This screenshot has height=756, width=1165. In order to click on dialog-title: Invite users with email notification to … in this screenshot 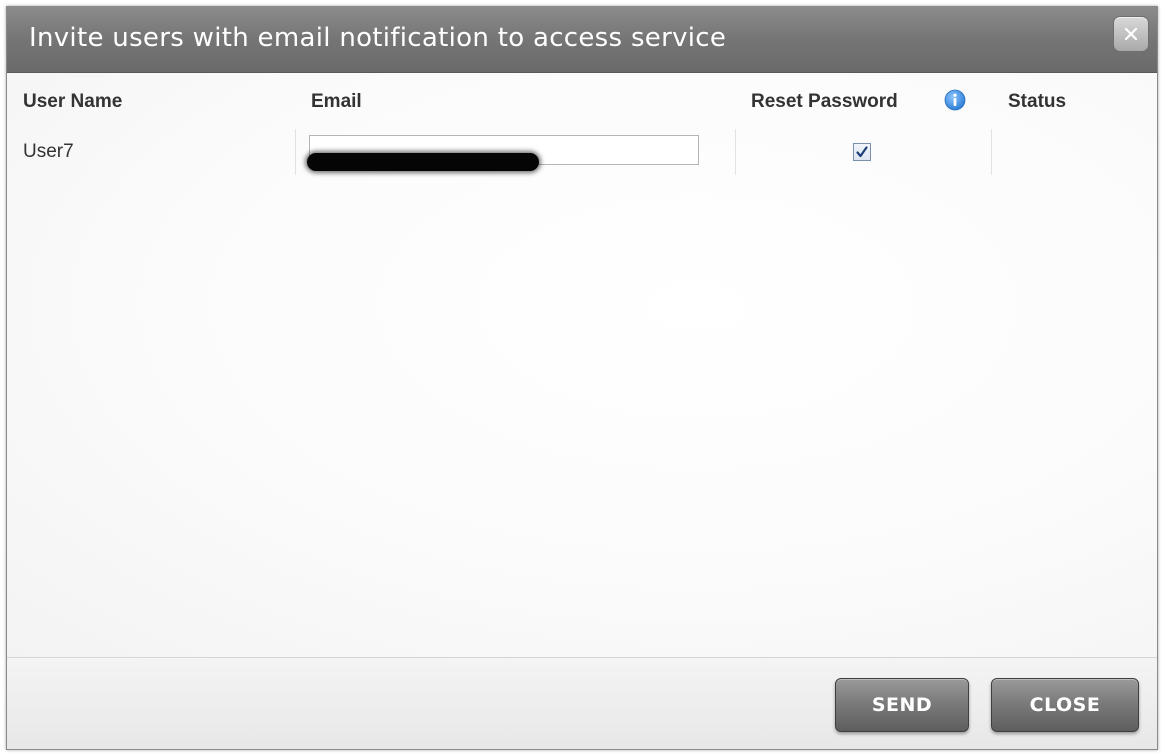, I will do `click(378, 38)`.